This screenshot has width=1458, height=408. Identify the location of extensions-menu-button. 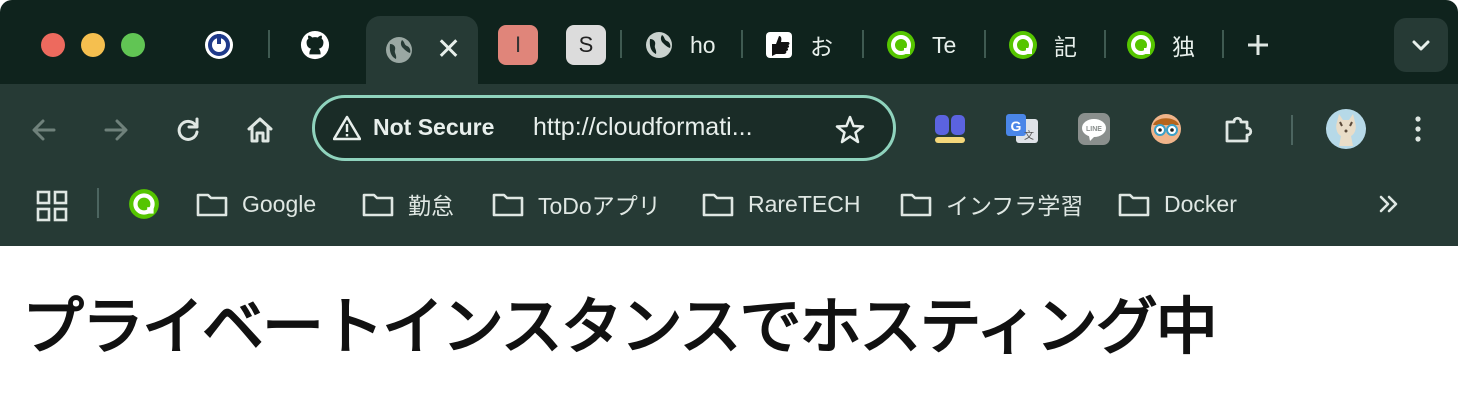
(1238, 129).